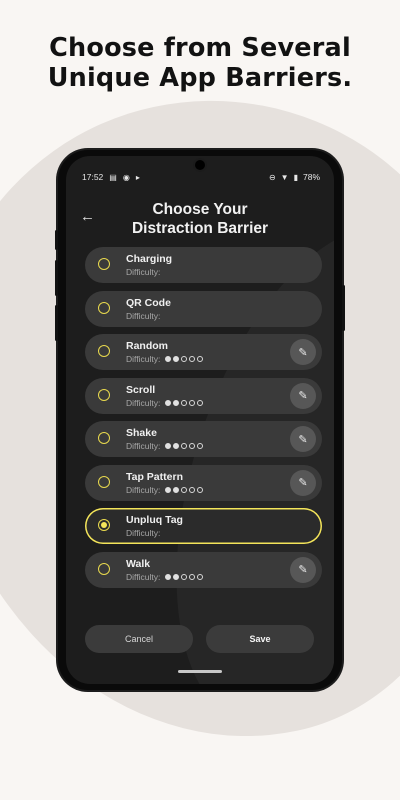 The height and width of the screenshot is (800, 400). I want to click on barrier-option: Shake Difficulty: ✎, so click(203, 439).